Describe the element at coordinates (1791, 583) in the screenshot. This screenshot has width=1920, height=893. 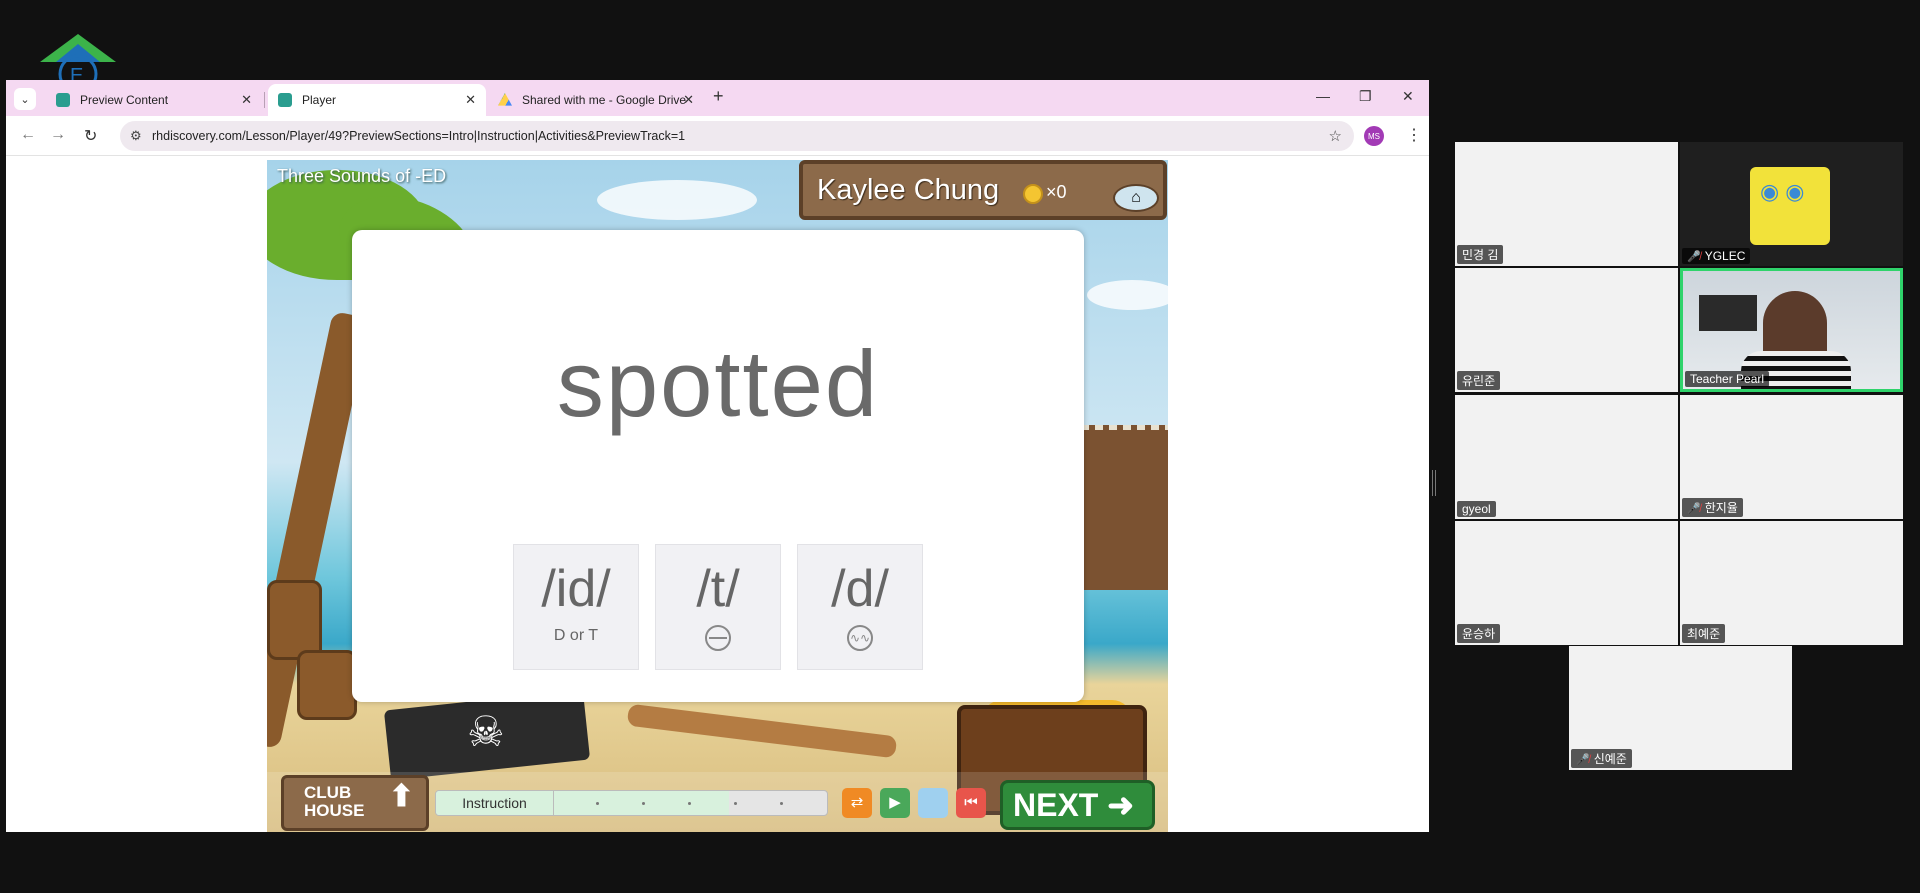
I see `participant-tile: 최예준` at that location.